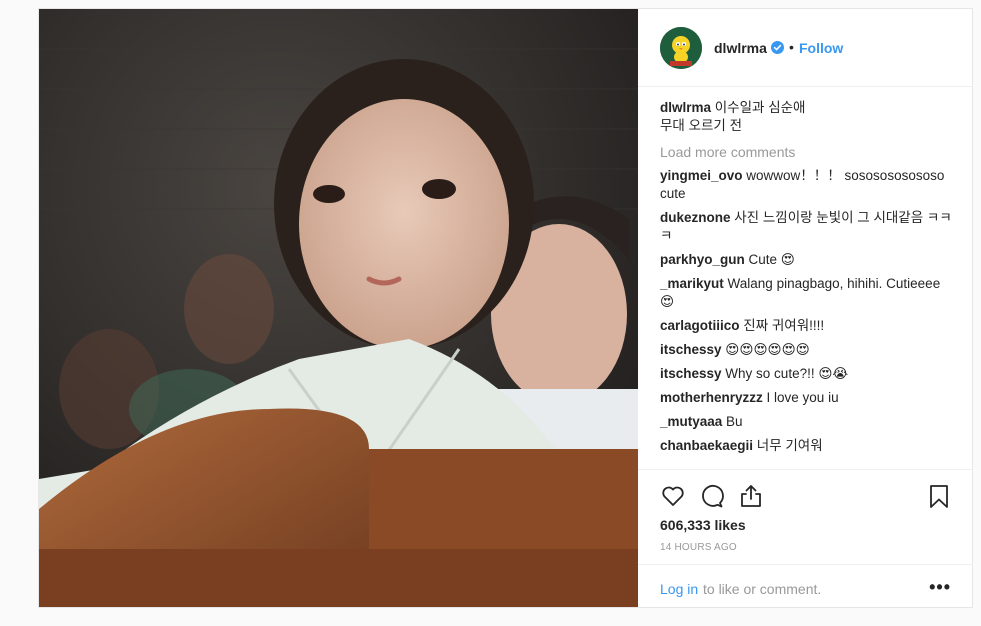 This screenshot has height=626, width=981. What do you see at coordinates (806, 260) in the screenshot?
I see `comment-item: parkhyo_gun Cute 😍` at bounding box center [806, 260].